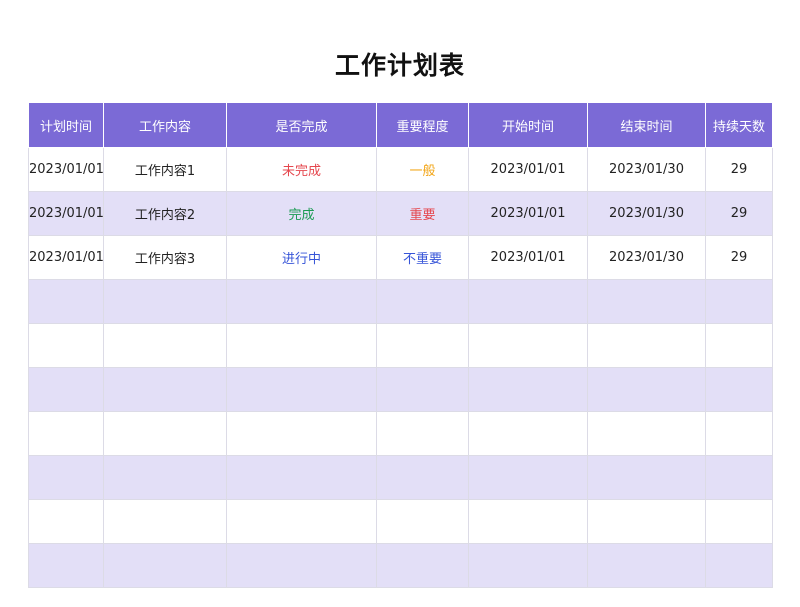 This screenshot has width=800, height=607. I want to click on cell-content: 工作内容2, so click(165, 213).